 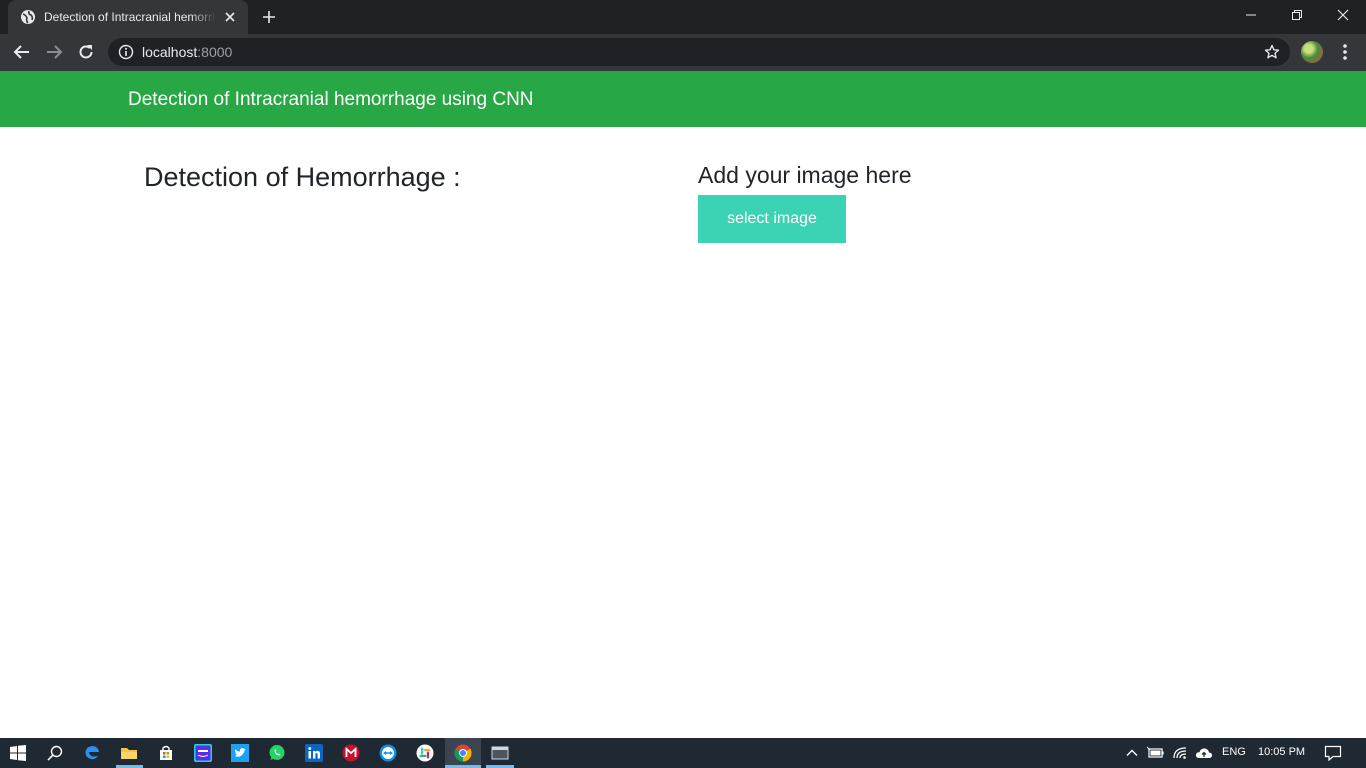 What do you see at coordinates (1234, 752) in the screenshot?
I see `language-indicator: ENG` at bounding box center [1234, 752].